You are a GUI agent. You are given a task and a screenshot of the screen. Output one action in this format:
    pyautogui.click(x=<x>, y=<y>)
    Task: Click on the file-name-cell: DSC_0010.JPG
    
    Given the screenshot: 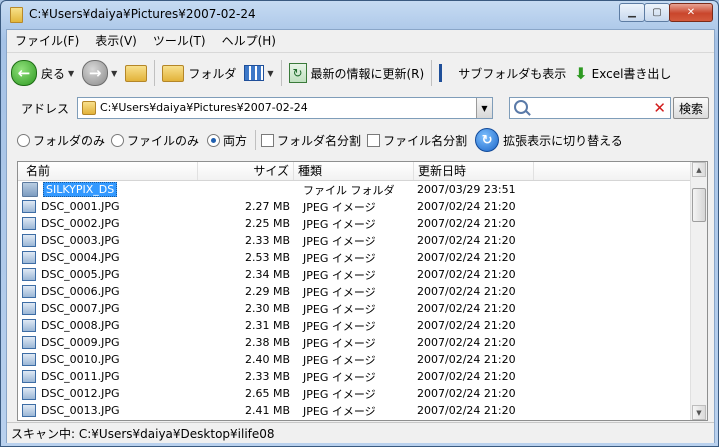 What is the action you would take?
    pyautogui.click(x=108, y=359)
    